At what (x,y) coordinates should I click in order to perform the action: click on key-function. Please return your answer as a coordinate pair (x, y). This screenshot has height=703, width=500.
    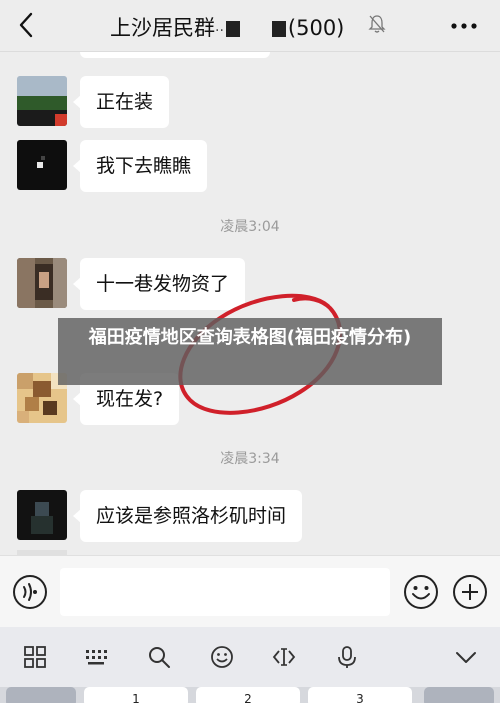
    Looking at the image, I should click on (41, 695).